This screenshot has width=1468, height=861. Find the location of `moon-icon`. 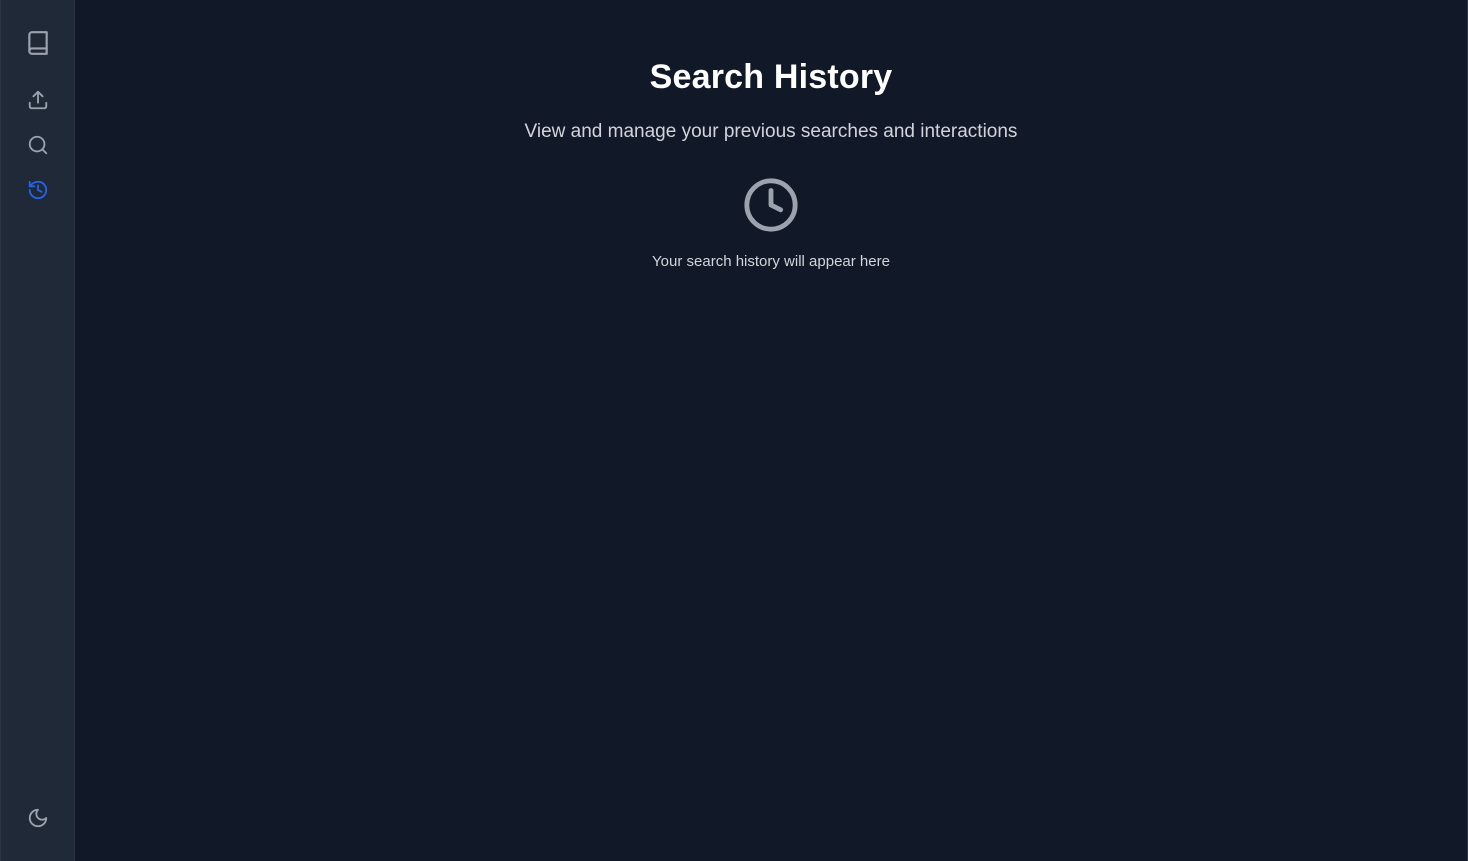

moon-icon is located at coordinates (38, 818).